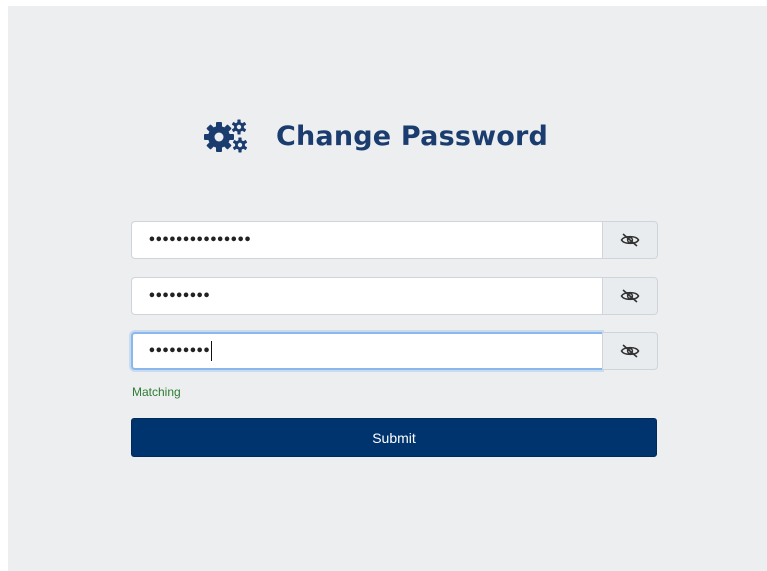 The width and height of the screenshot is (767, 571). I want to click on new-password-group: •••••••••, so click(394, 296).